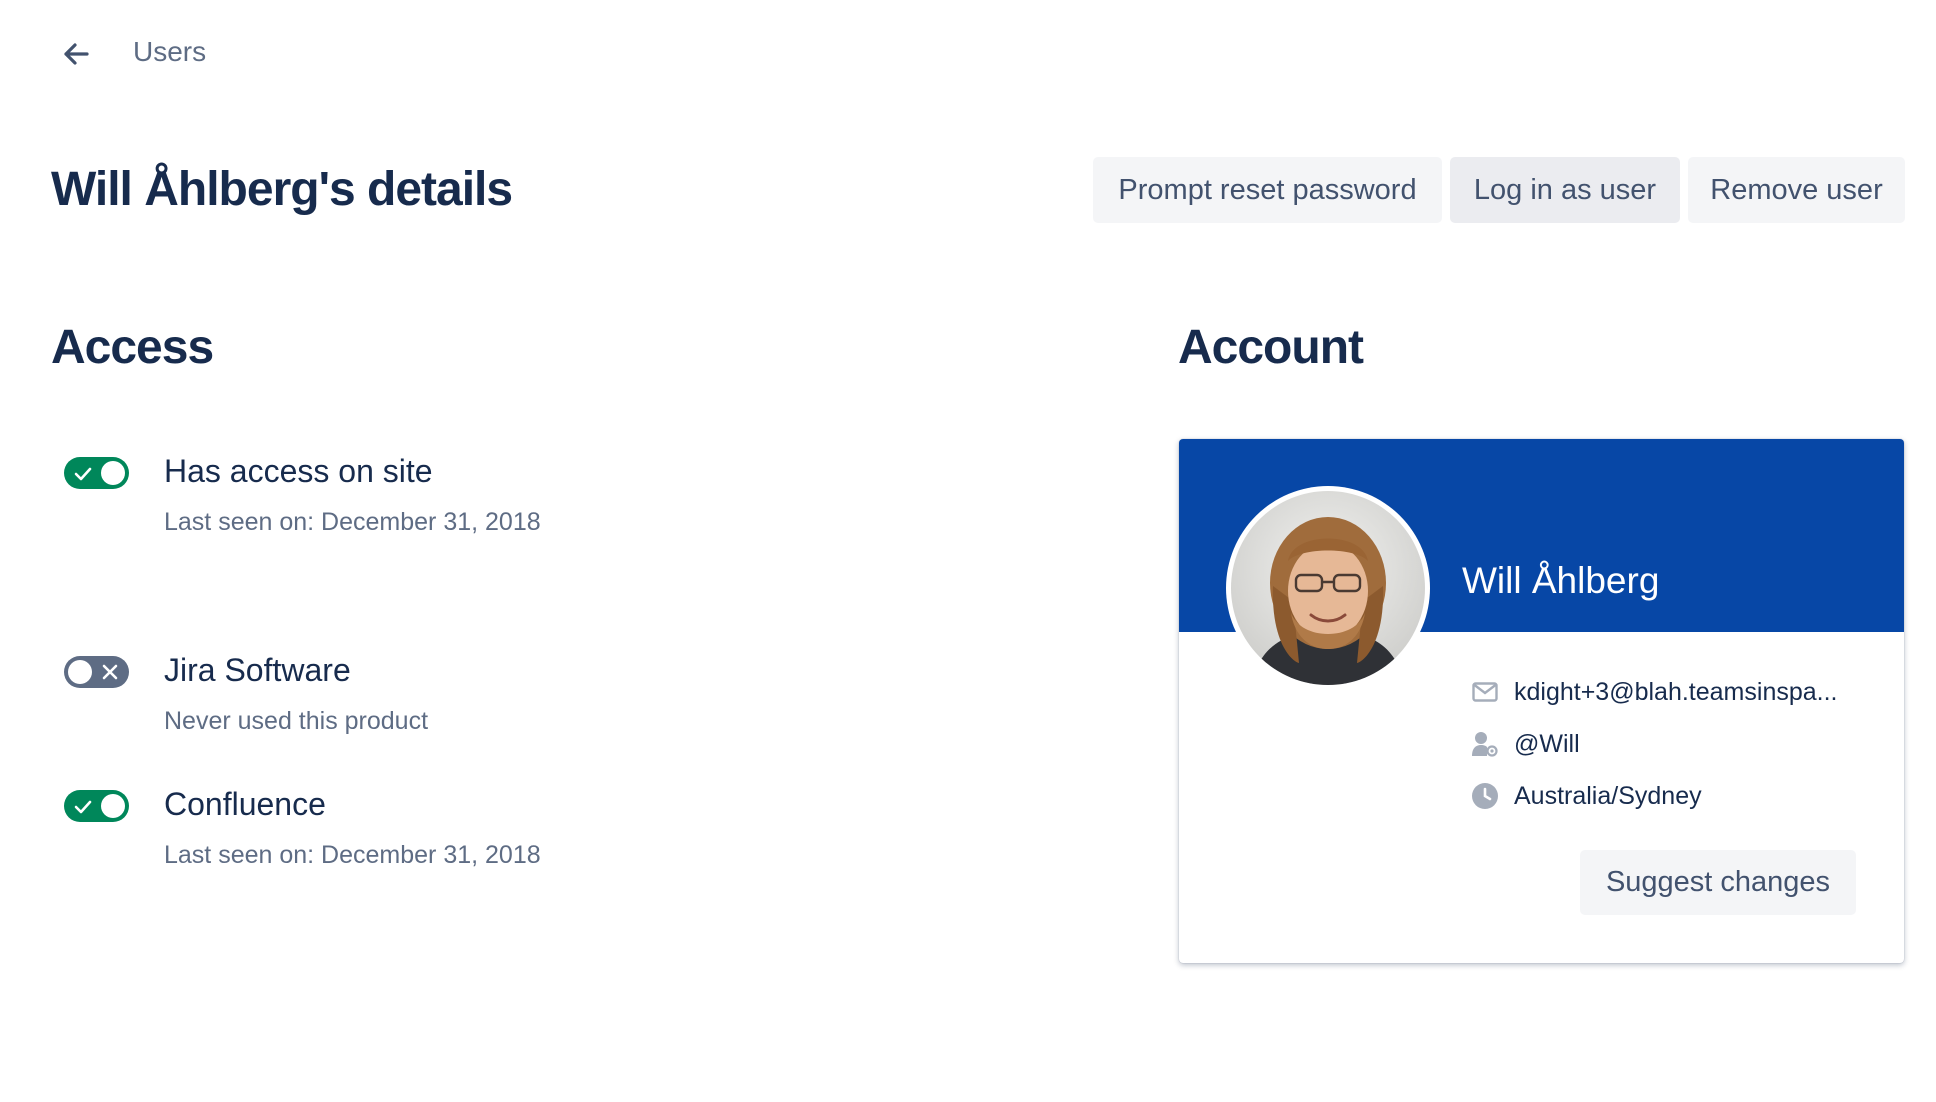 The image size is (1936, 1102). I want to click on confluence-toggle, so click(96, 806).